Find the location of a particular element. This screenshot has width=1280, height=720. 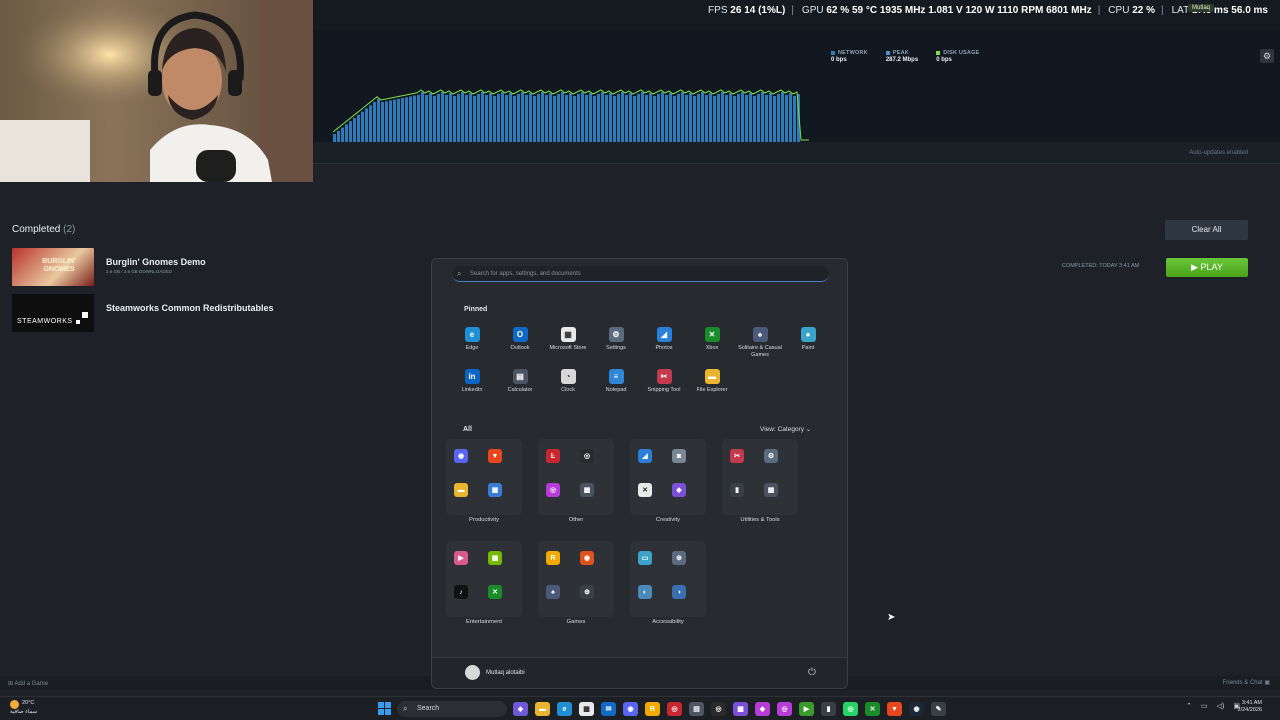

friends-chat-button: Friends & Chat ▣ is located at coordinates (1246, 682).